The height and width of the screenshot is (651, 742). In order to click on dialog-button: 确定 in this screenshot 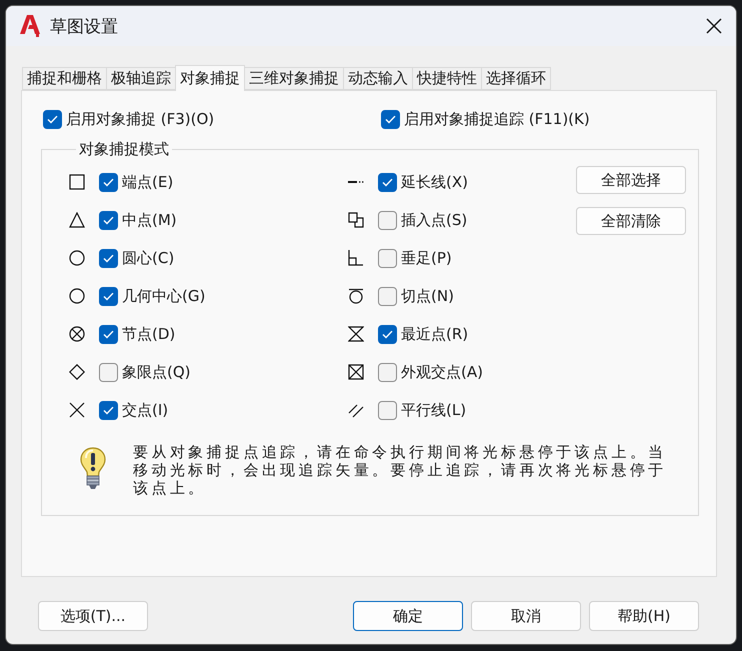, I will do `click(408, 616)`.